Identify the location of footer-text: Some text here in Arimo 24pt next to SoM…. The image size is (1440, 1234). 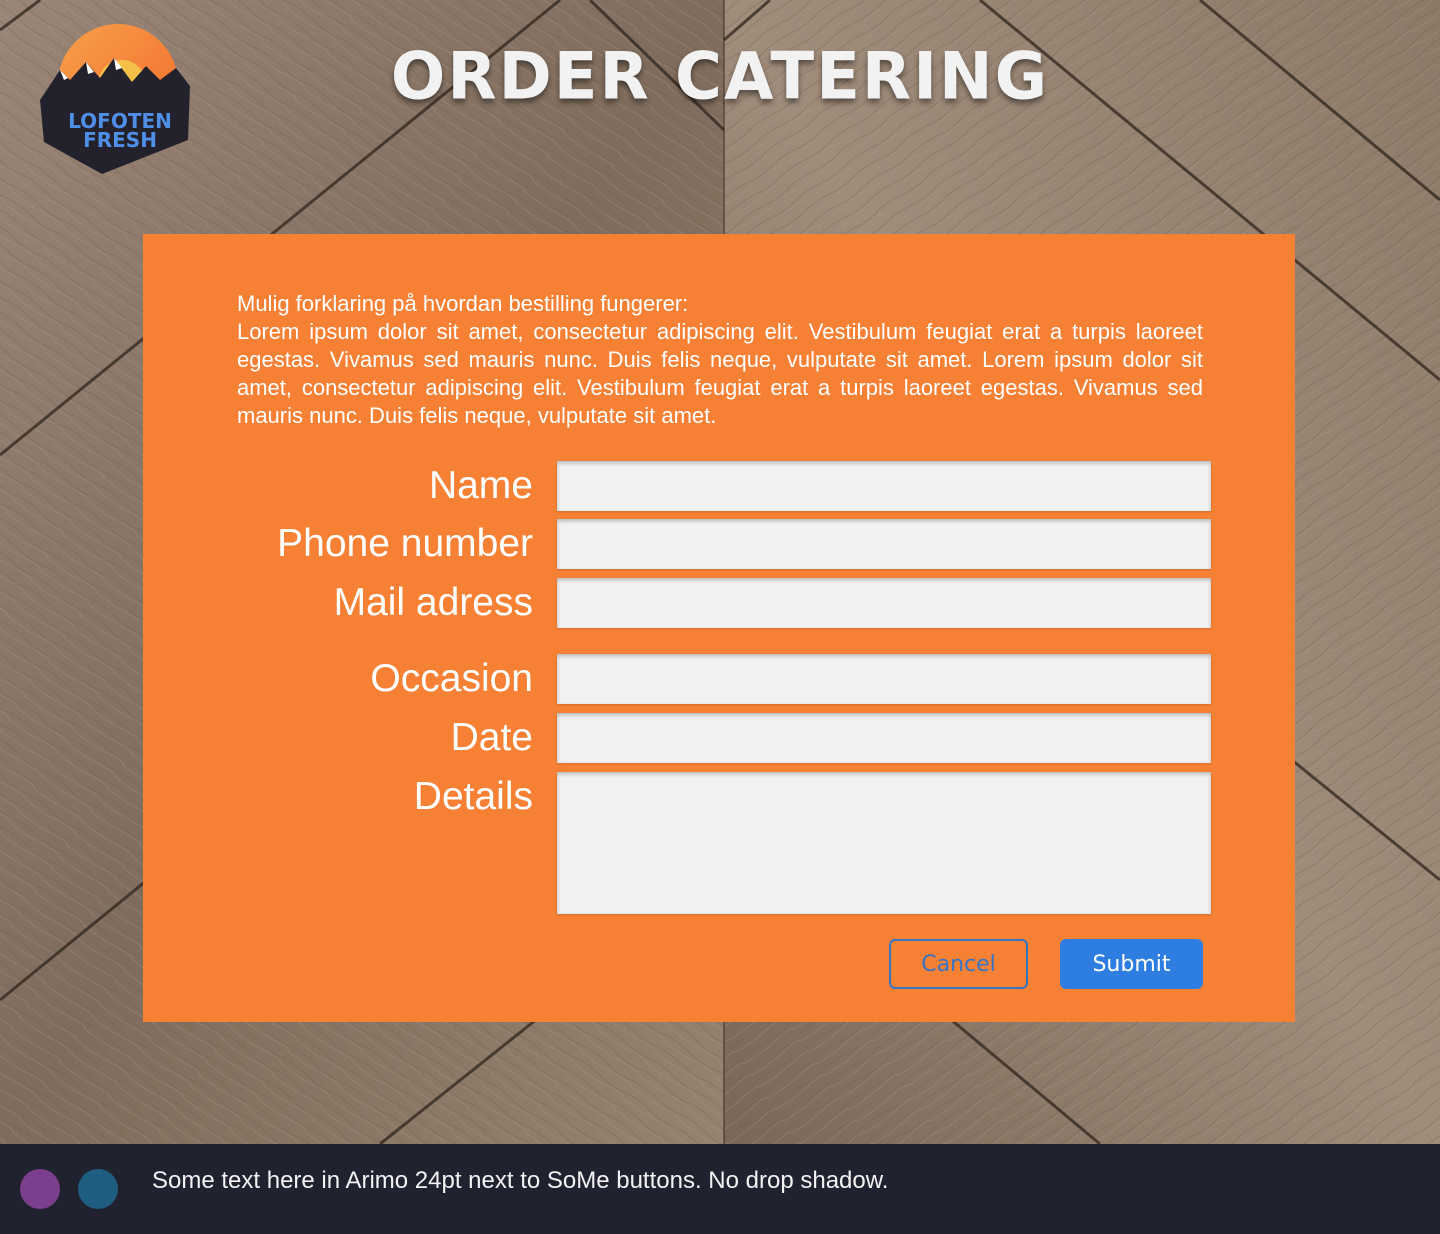
(520, 1180).